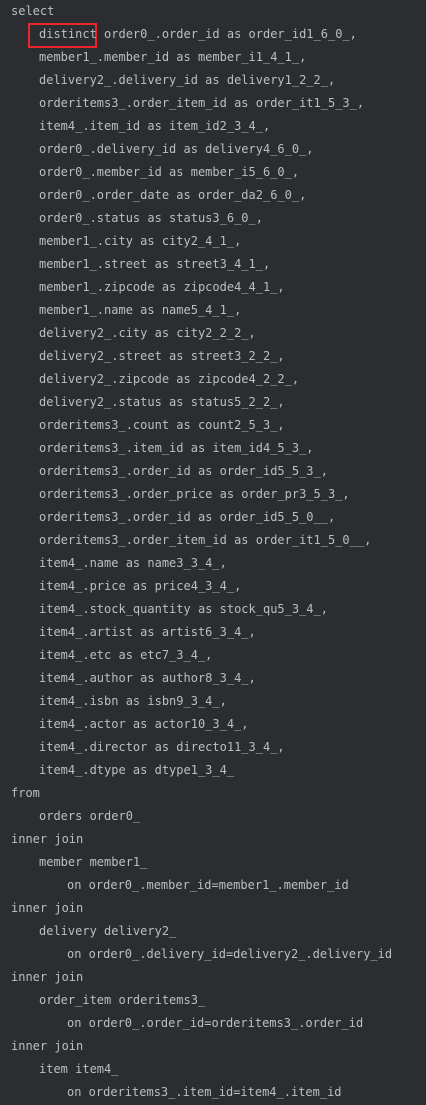 The width and height of the screenshot is (426, 1105). What do you see at coordinates (183, 609) in the screenshot?
I see `code-line: item4_.stock_quantity as stock_qu5_3_4_,` at bounding box center [183, 609].